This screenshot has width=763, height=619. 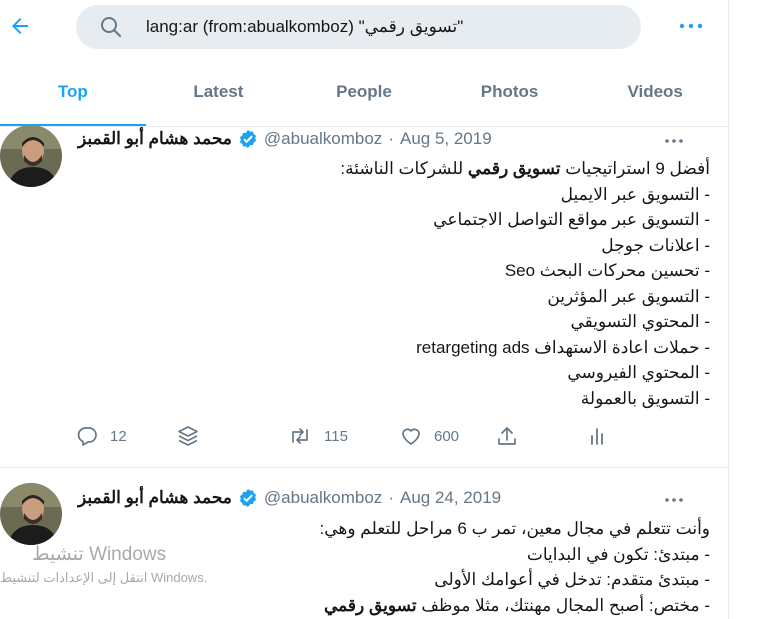 What do you see at coordinates (510, 98) in the screenshot?
I see `tab-photos: Photos` at bounding box center [510, 98].